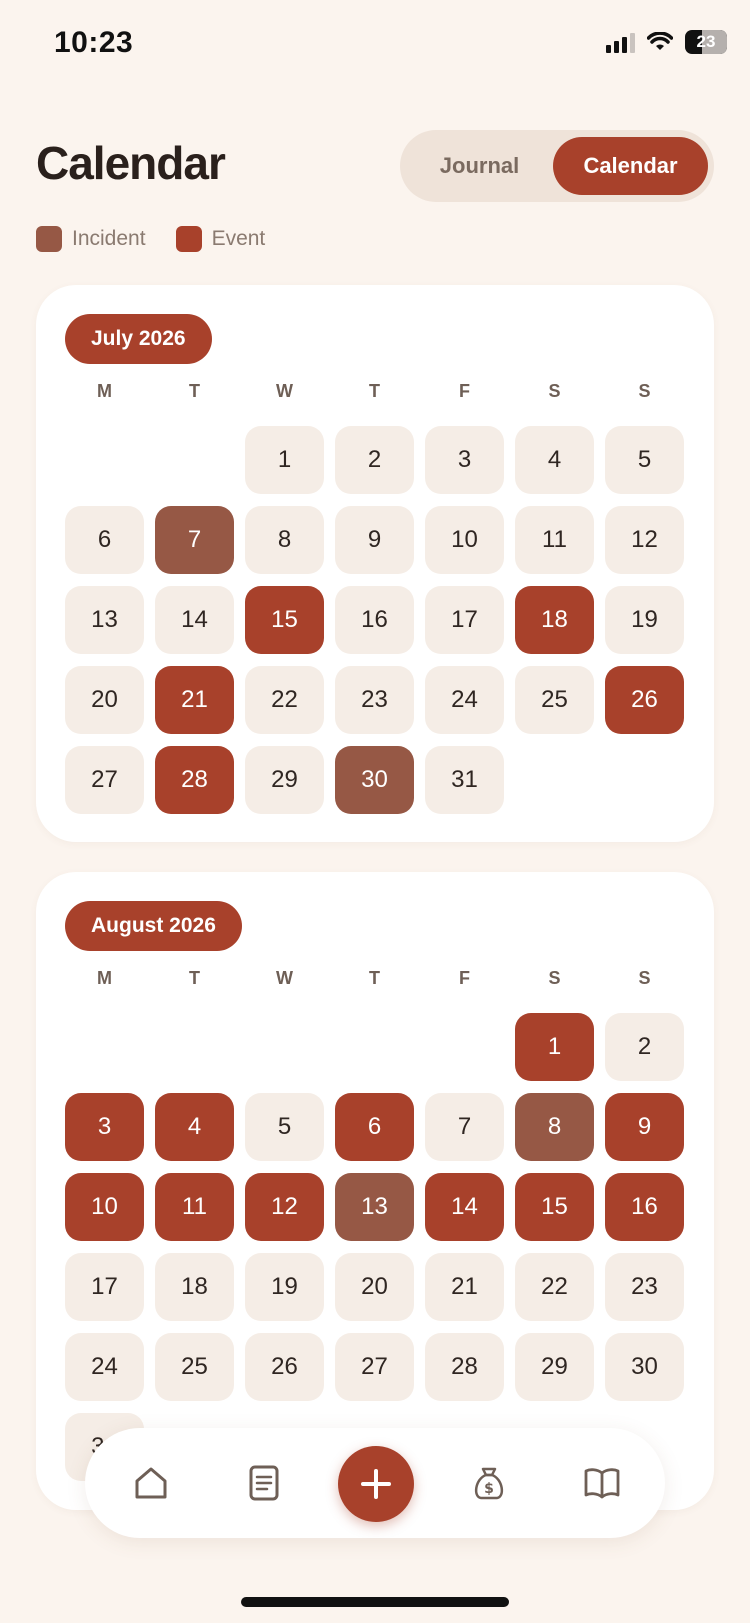 The width and height of the screenshot is (750, 1623). What do you see at coordinates (554, 620) in the screenshot?
I see `day-cell-event: 18` at bounding box center [554, 620].